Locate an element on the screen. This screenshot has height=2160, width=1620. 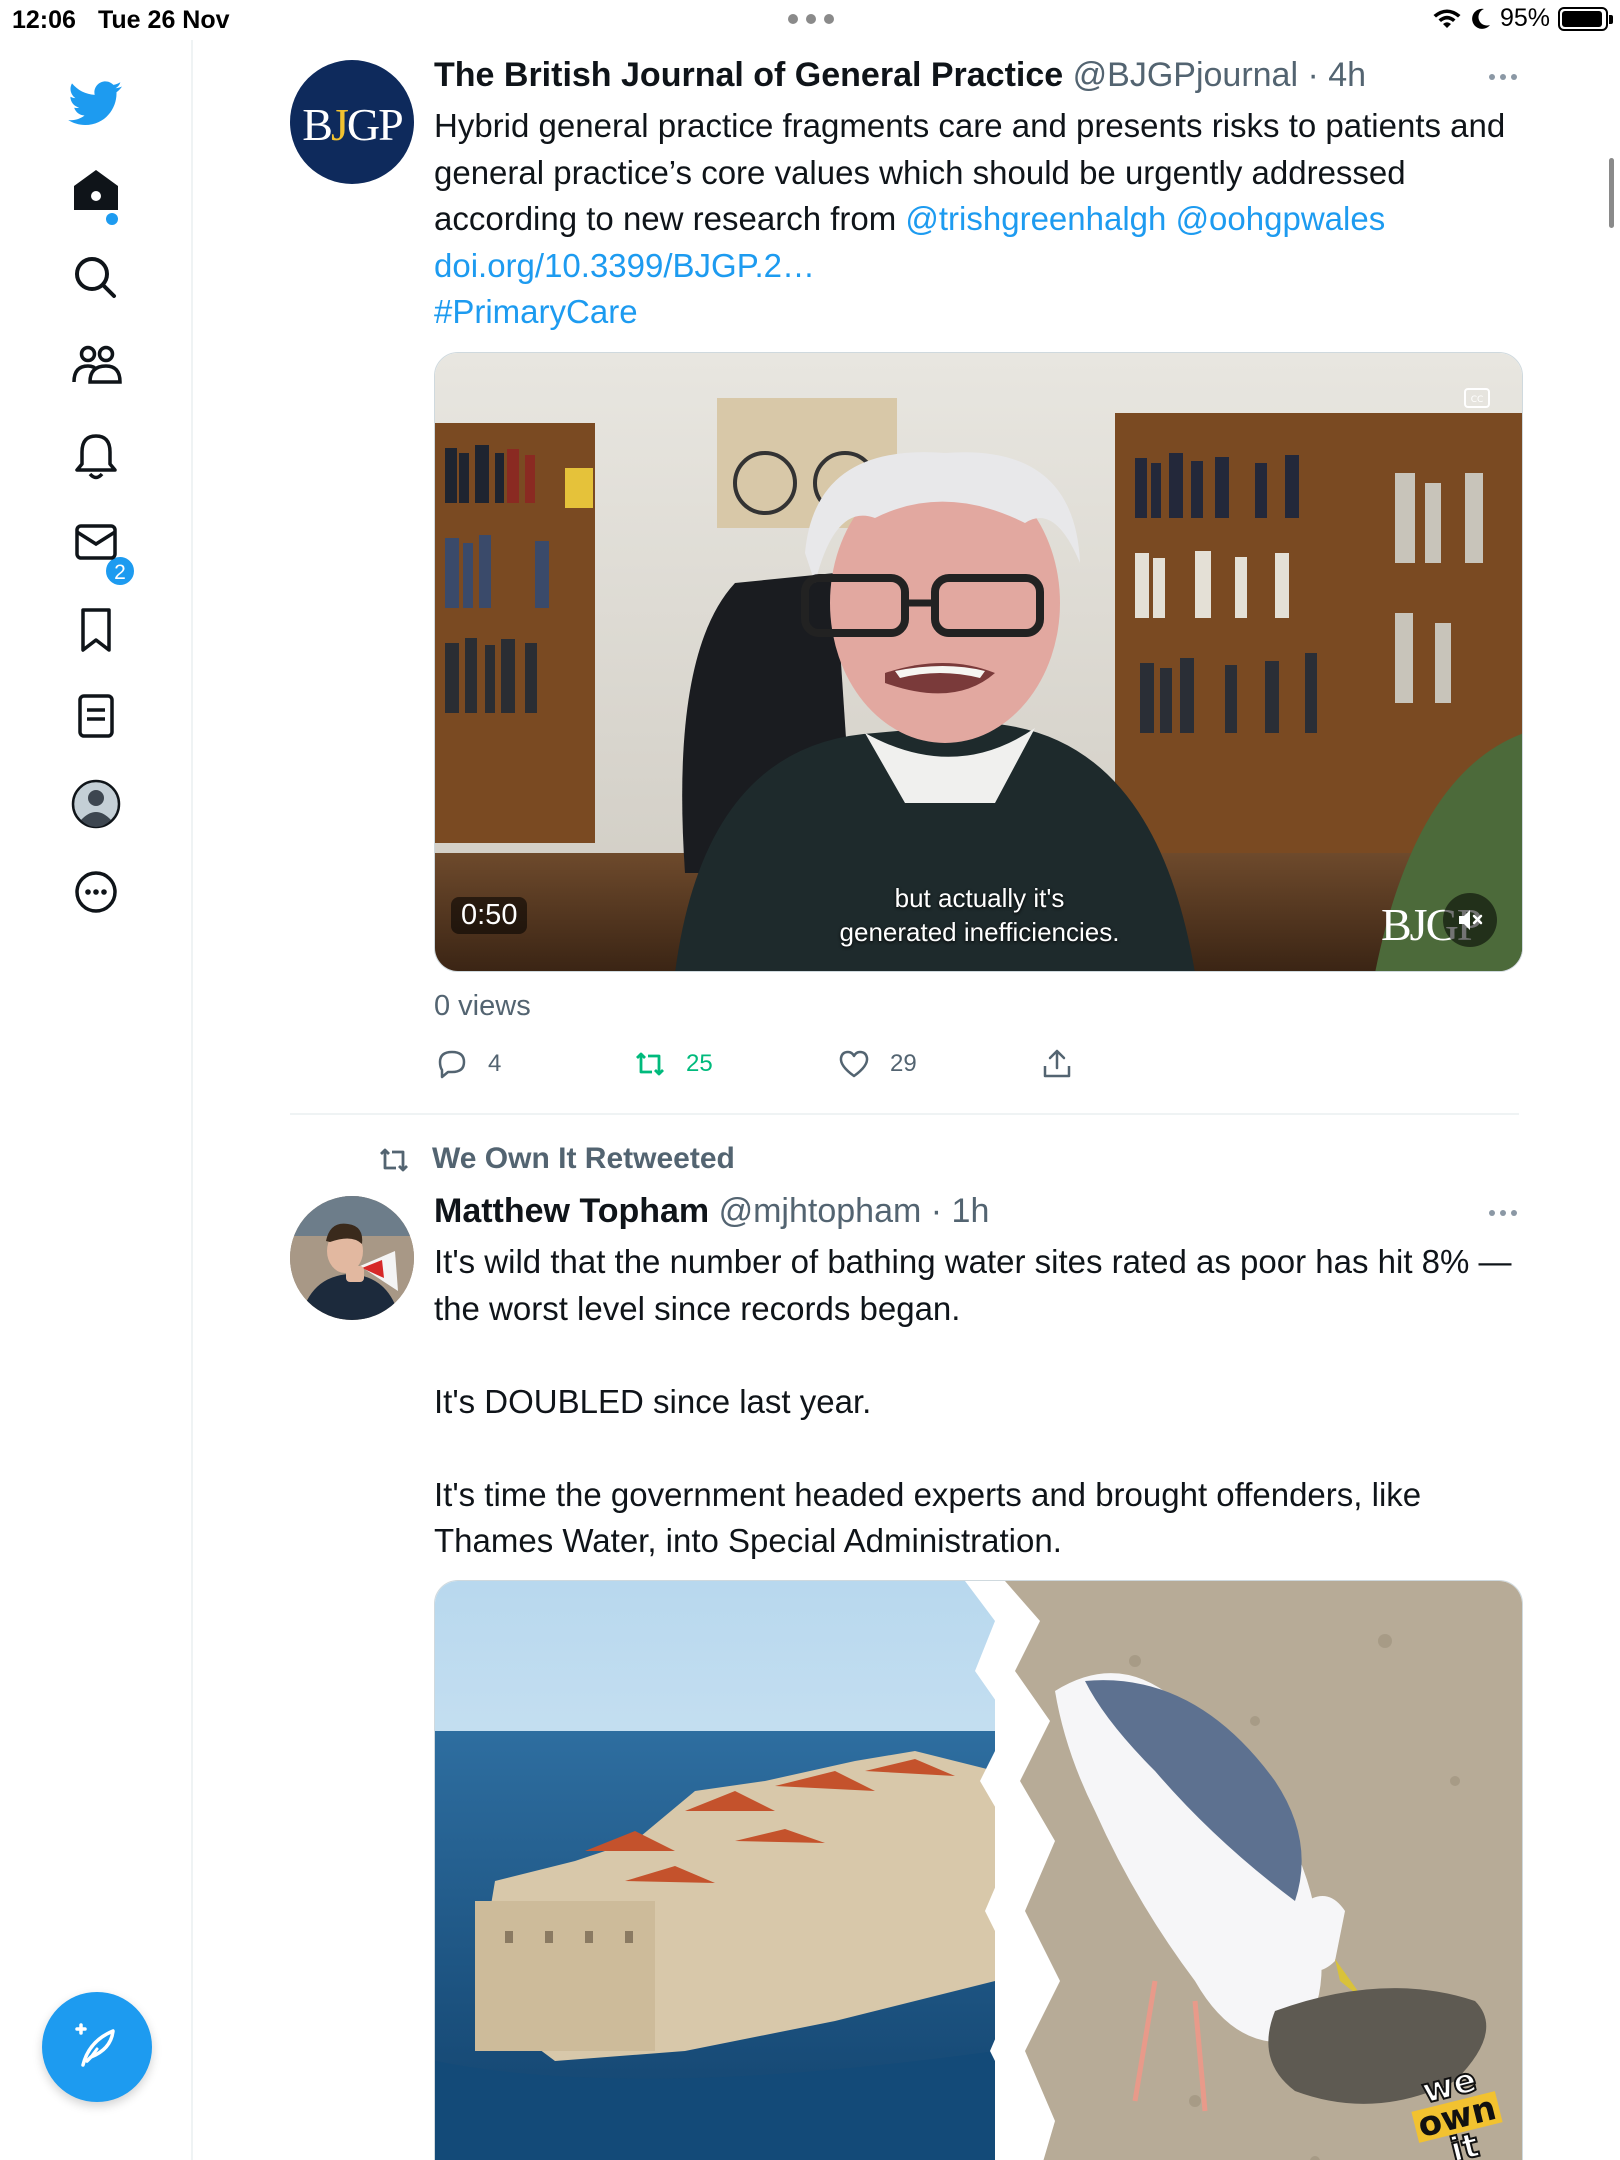
bookmarks-icon is located at coordinates (96, 630).